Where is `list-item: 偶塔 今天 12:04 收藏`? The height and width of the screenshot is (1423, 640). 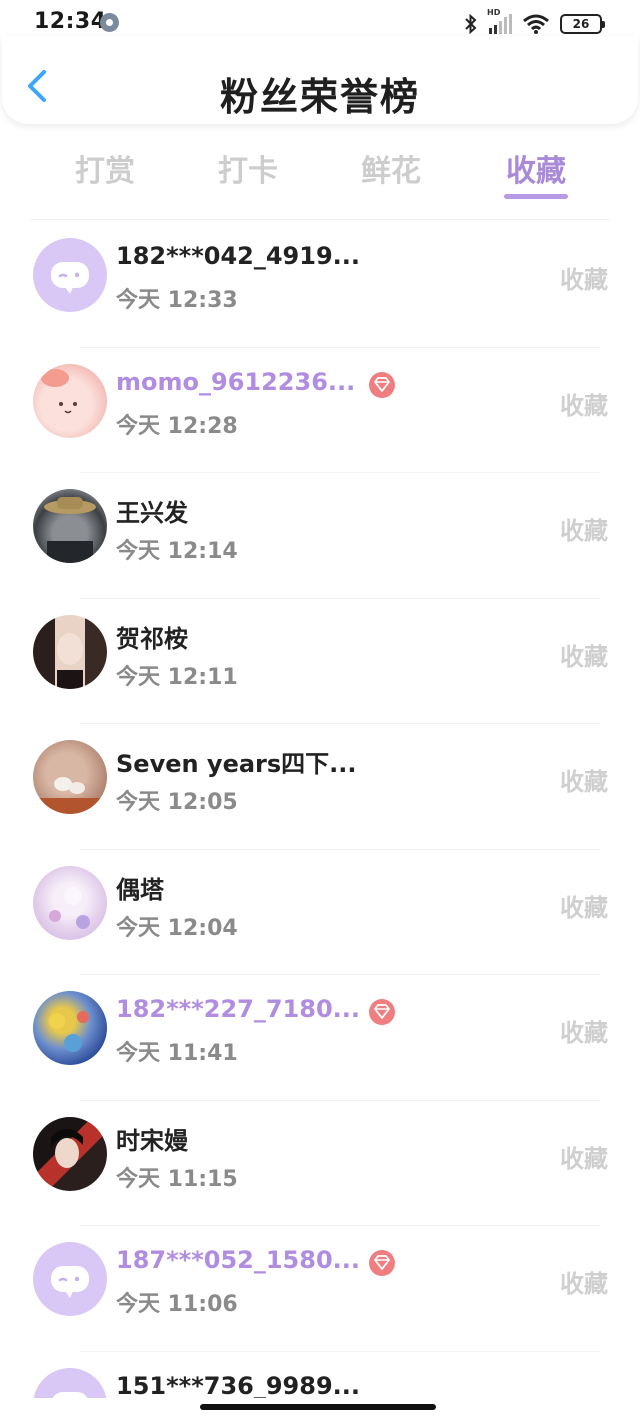 list-item: 偶塔 今天 12:04 收藏 is located at coordinates (320, 912).